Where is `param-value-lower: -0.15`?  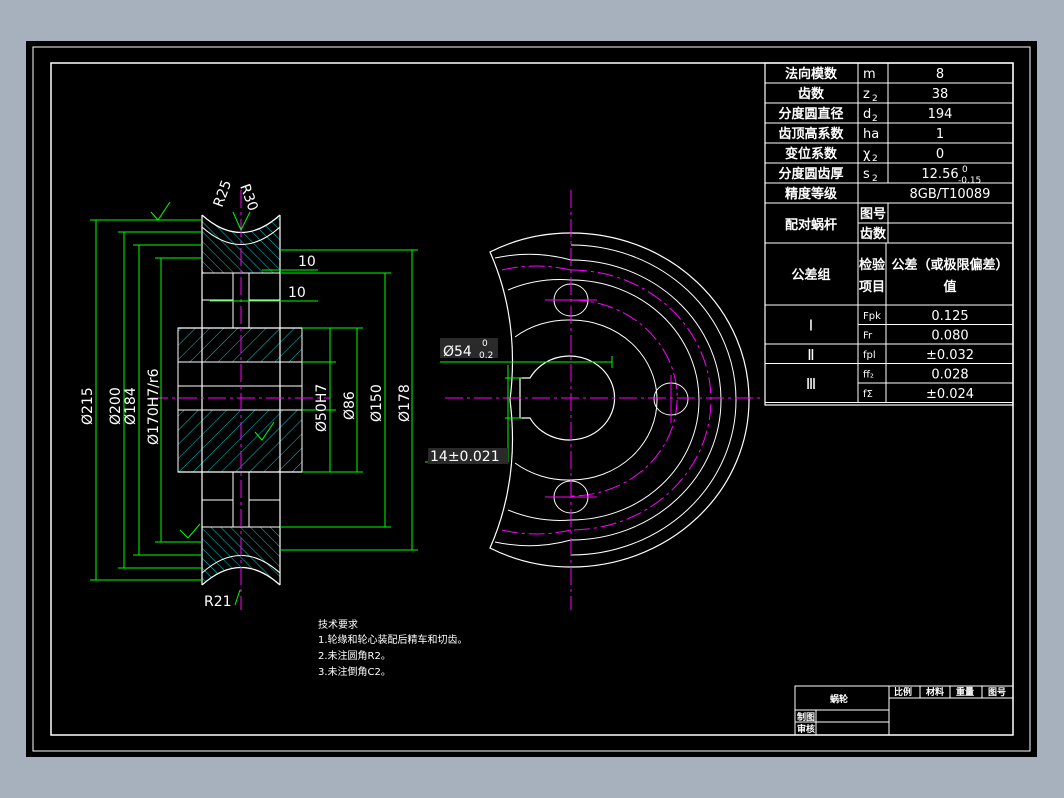 param-value-lower: -0.15 is located at coordinates (969, 181).